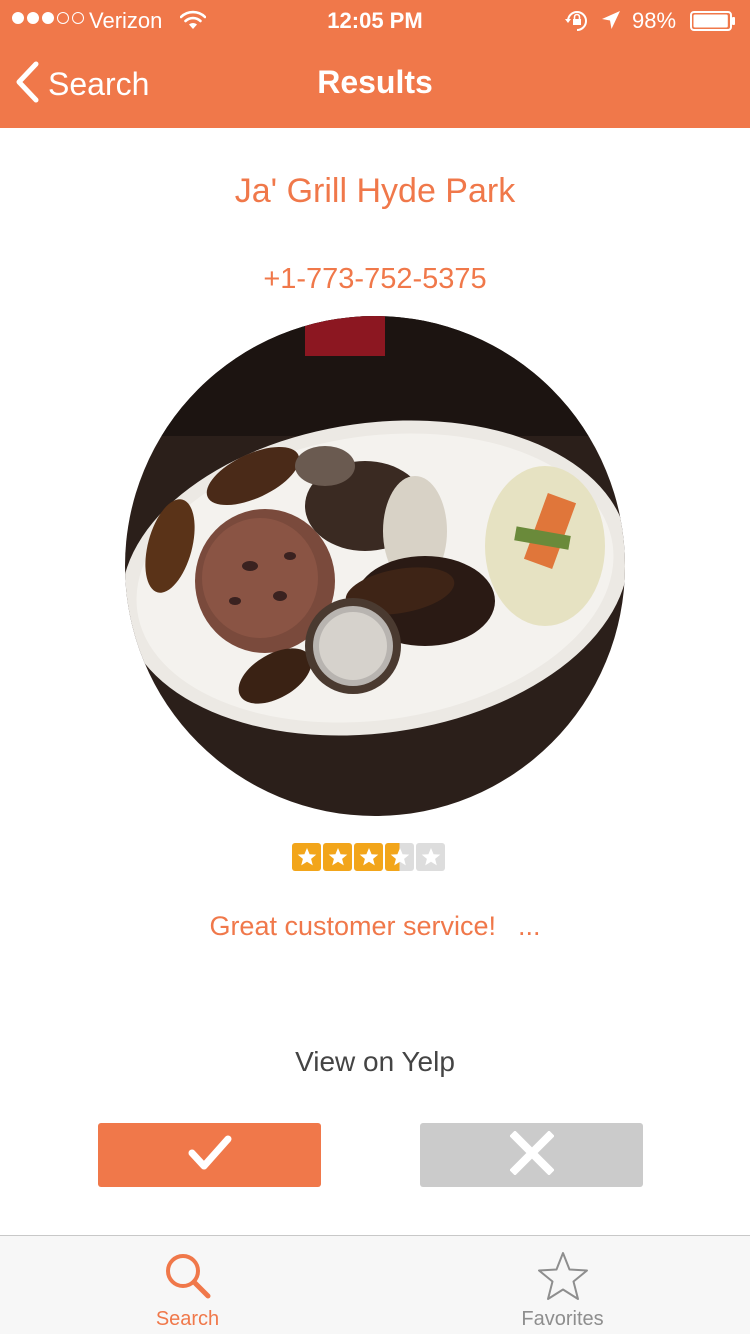 Image resolution: width=750 pixels, height=1335 pixels. What do you see at coordinates (188, 1278) in the screenshot?
I see `search-icon` at bounding box center [188, 1278].